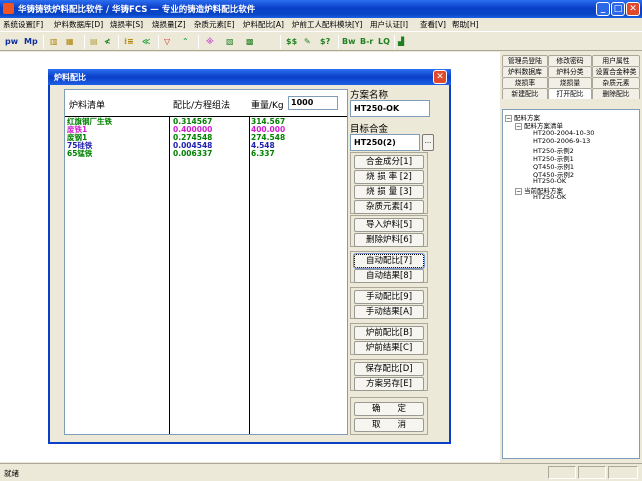 This screenshot has width=642, height=481. What do you see at coordinates (389, 312) in the screenshot?
I see `manual-result-button: 手动结果[A]` at bounding box center [389, 312].